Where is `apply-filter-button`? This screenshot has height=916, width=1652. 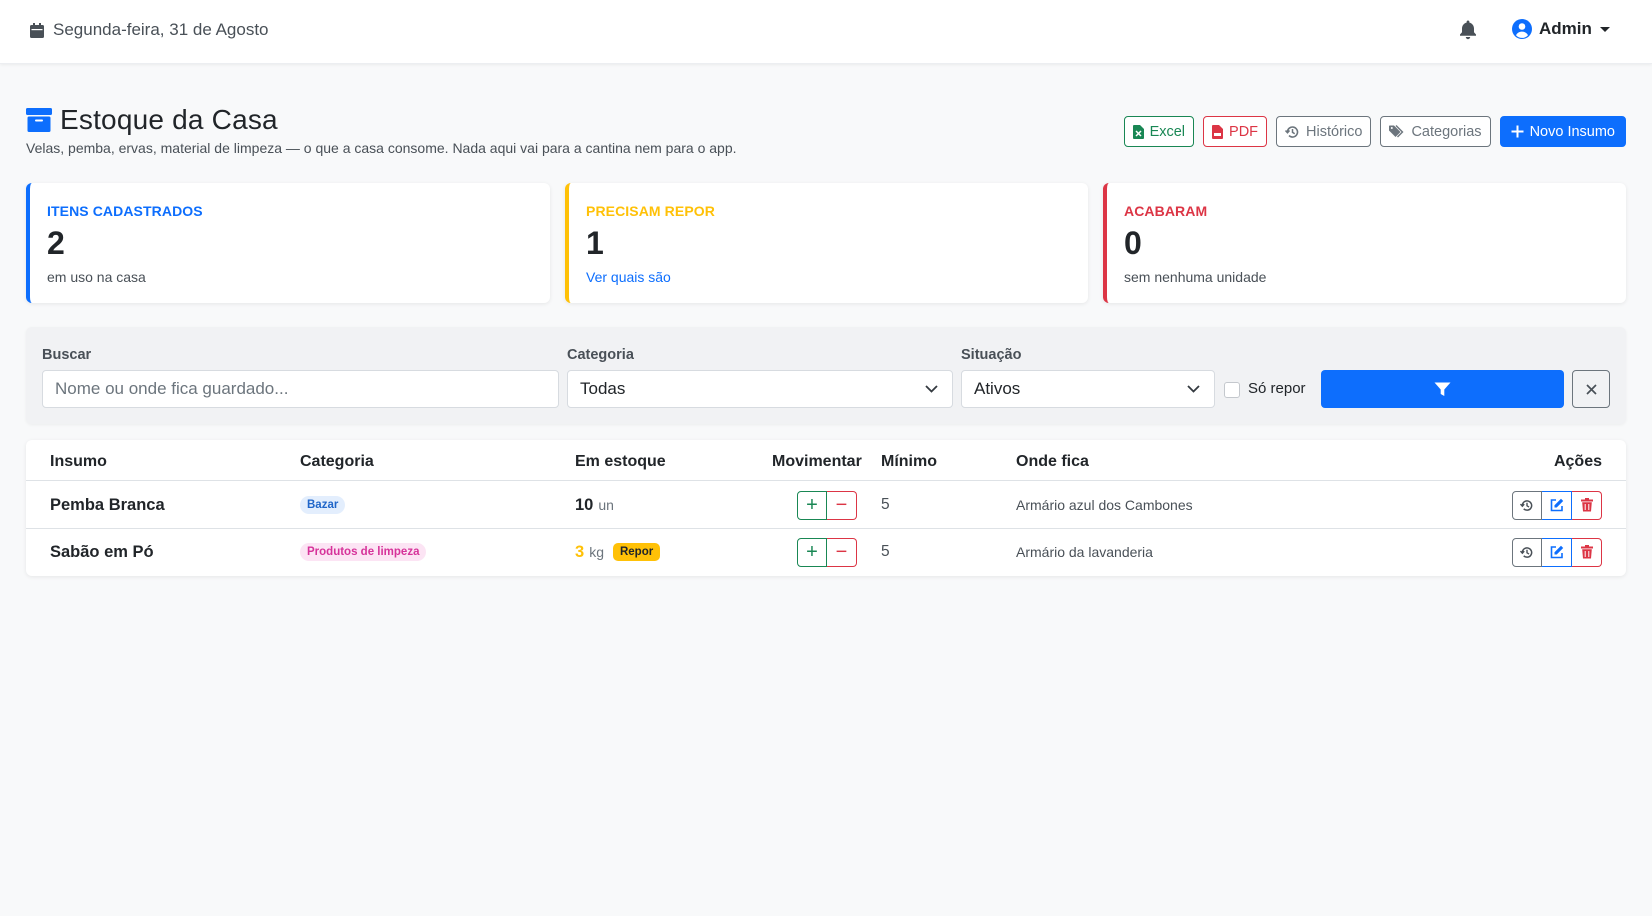
apply-filter-button is located at coordinates (1442, 389).